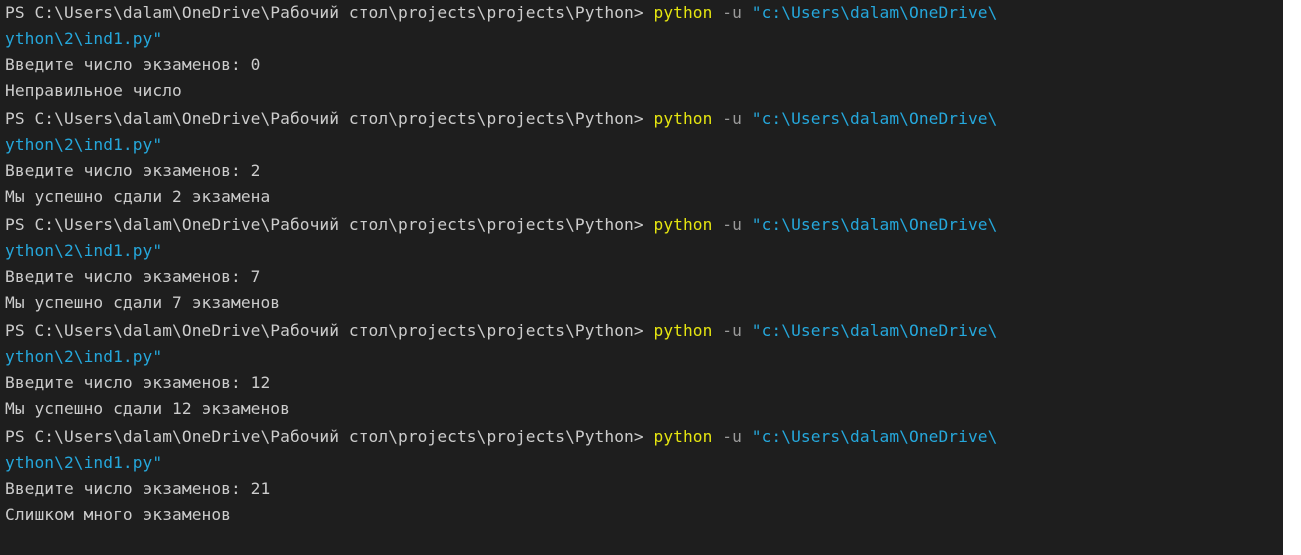 The height and width of the screenshot is (555, 1301). Describe the element at coordinates (147, 408) in the screenshot. I see `output-line: Мы успешно сдали 12 экзаменов` at that location.